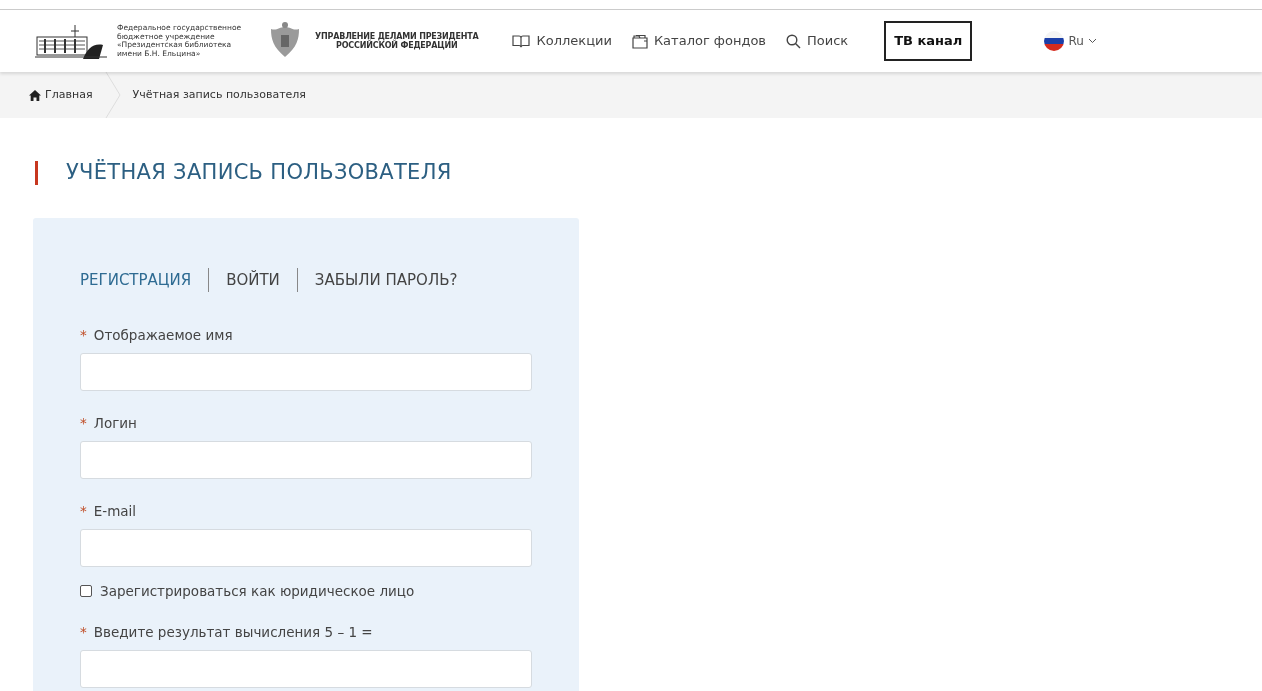 This screenshot has height=691, width=1262. I want to click on home-icon, so click(35, 95).